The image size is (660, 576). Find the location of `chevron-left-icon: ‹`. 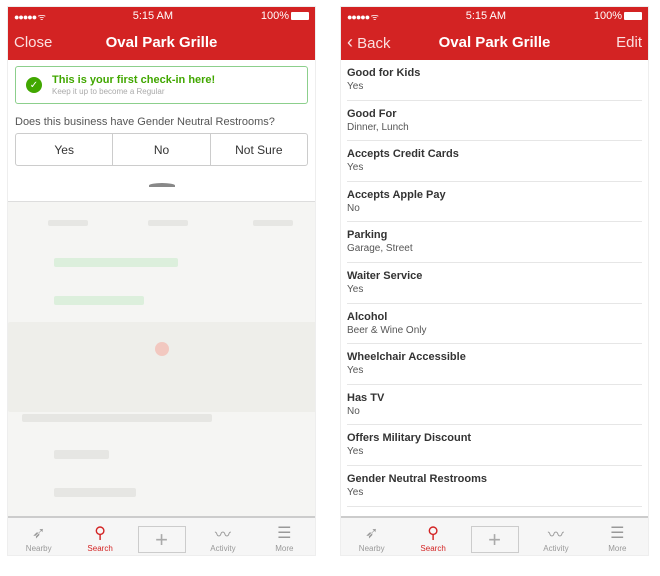

chevron-left-icon: ‹ is located at coordinates (350, 42).